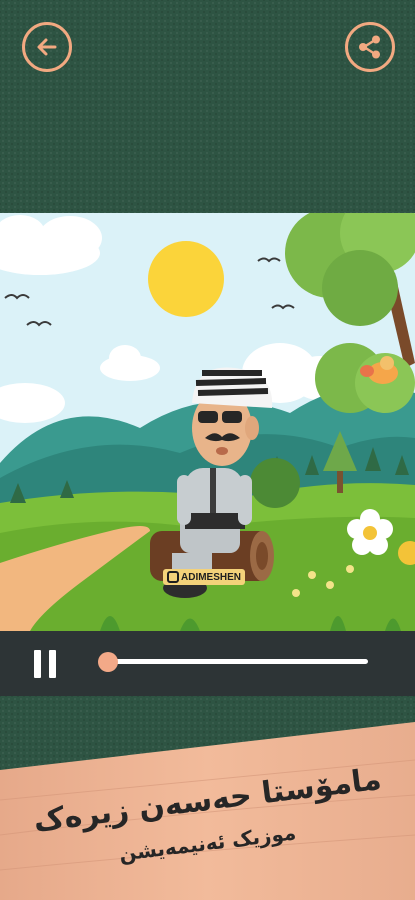  I want to click on pause-button, so click(45, 664).